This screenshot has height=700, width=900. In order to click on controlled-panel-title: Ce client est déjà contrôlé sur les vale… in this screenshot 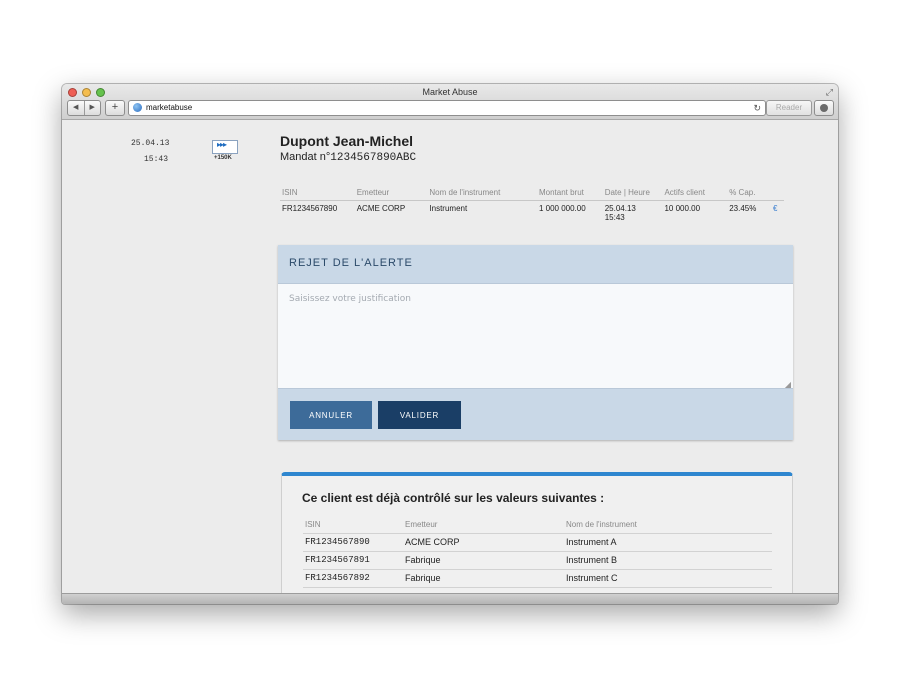, I will do `click(453, 498)`.